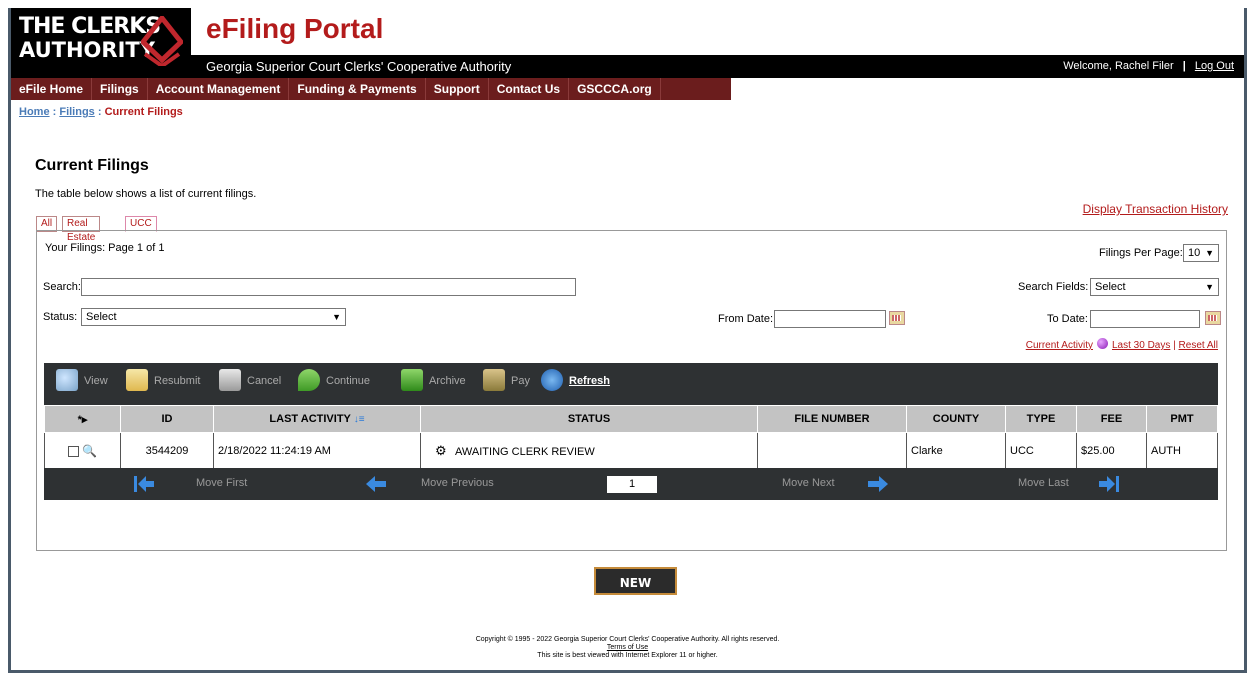 The height and width of the screenshot is (675, 1255). Describe the element at coordinates (878, 484) in the screenshot. I see `move-next-icon` at that location.